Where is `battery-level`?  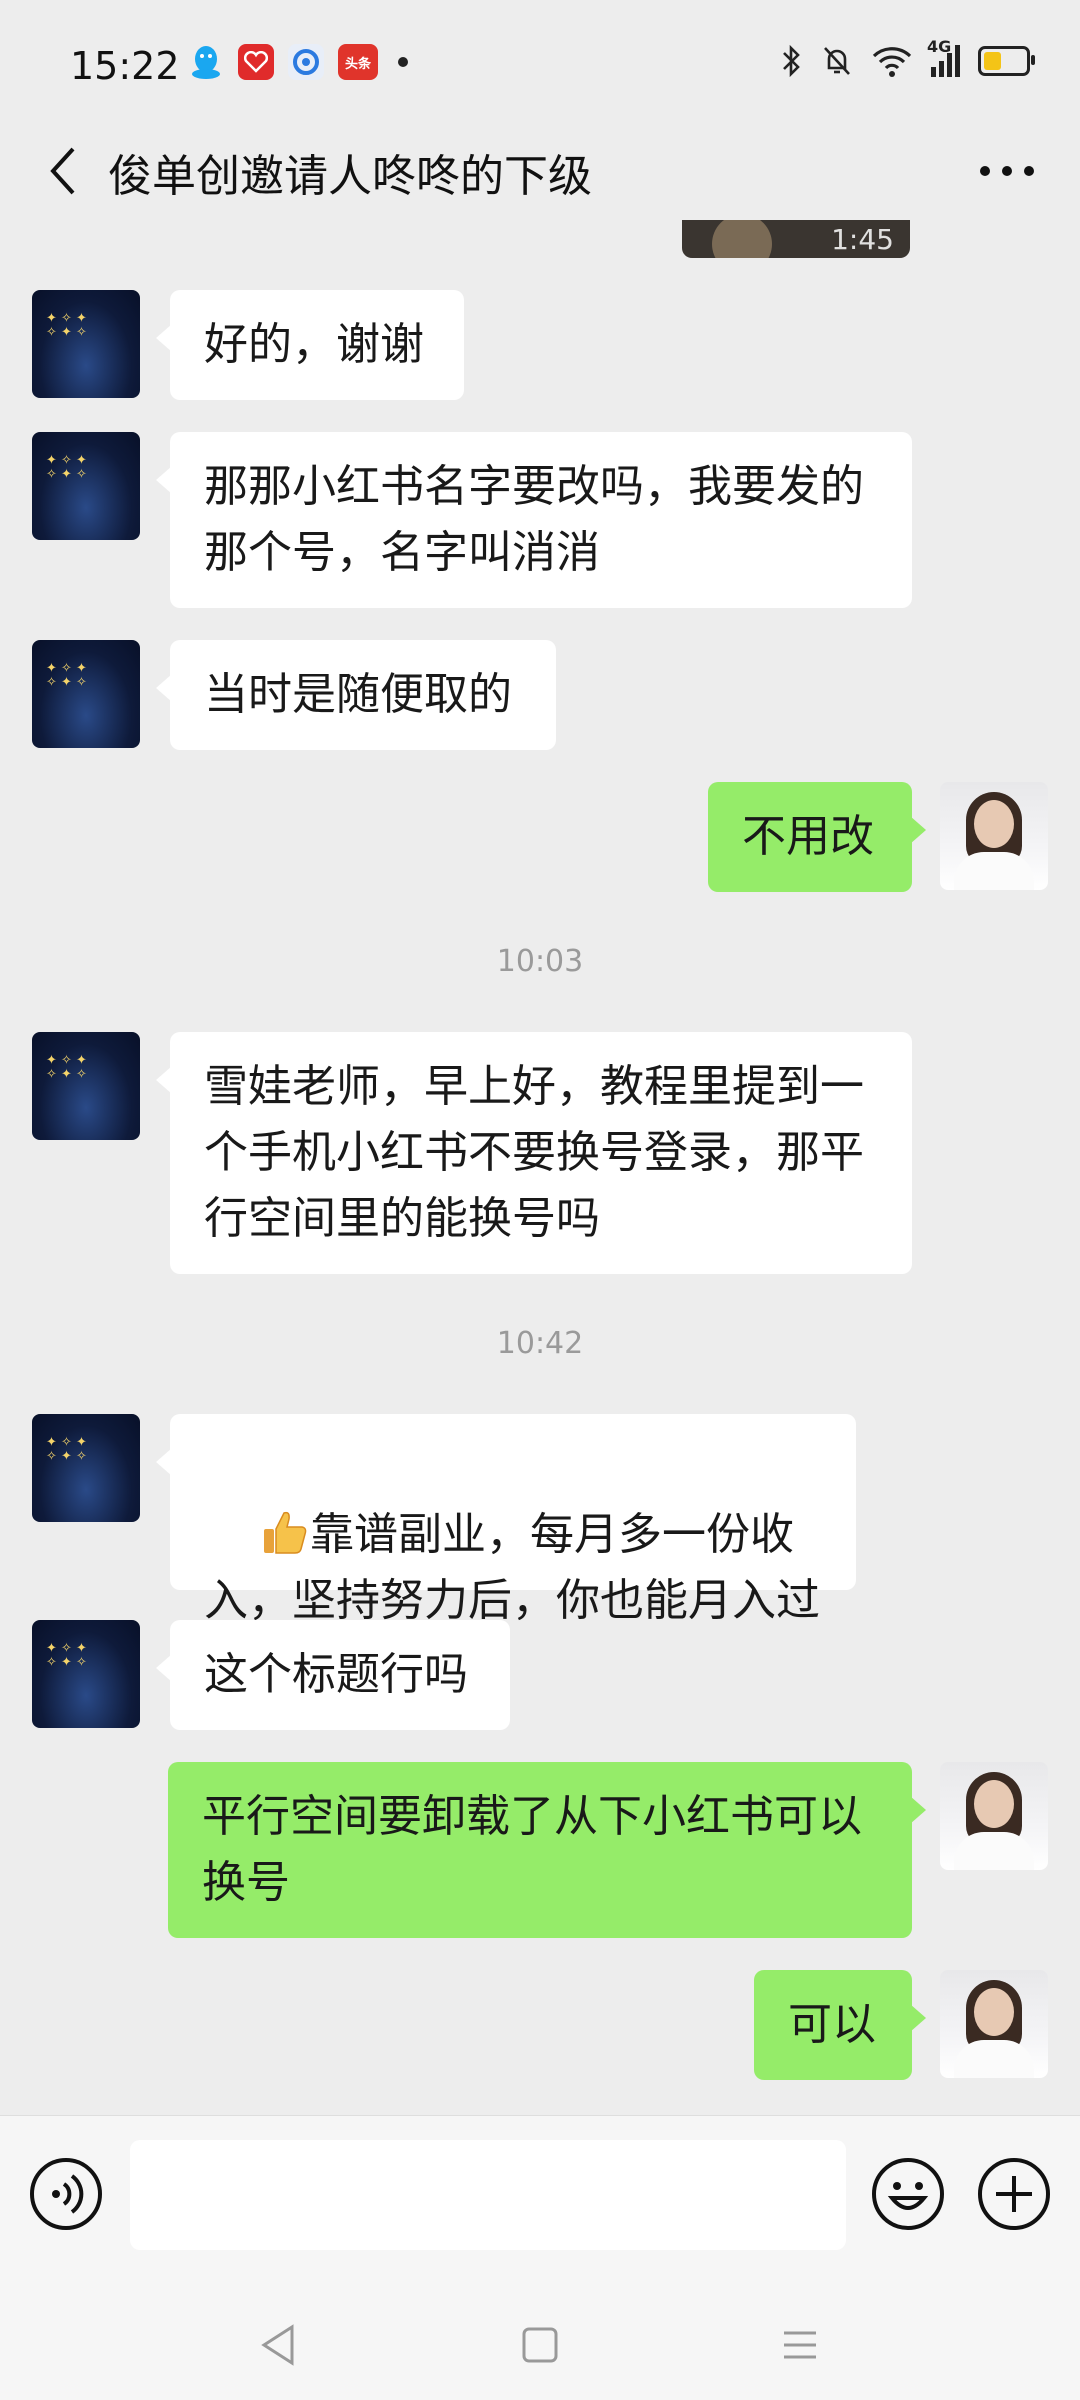
battery-level is located at coordinates (992, 61).